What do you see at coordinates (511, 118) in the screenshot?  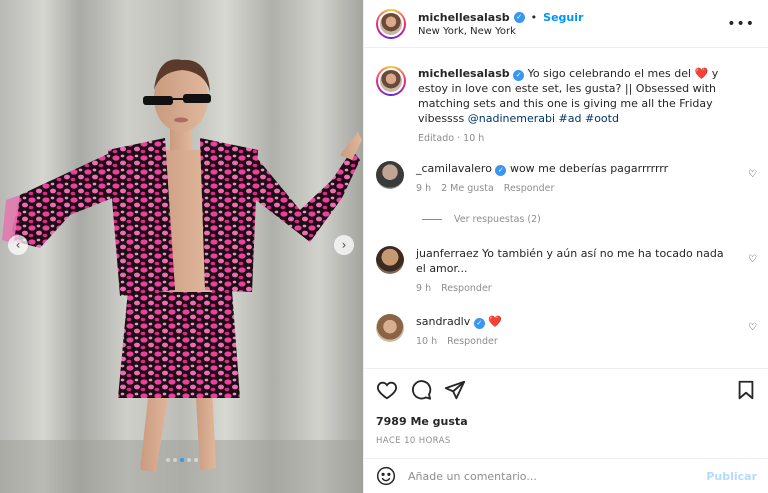 I see `mention-link: @nadinemerabi` at bounding box center [511, 118].